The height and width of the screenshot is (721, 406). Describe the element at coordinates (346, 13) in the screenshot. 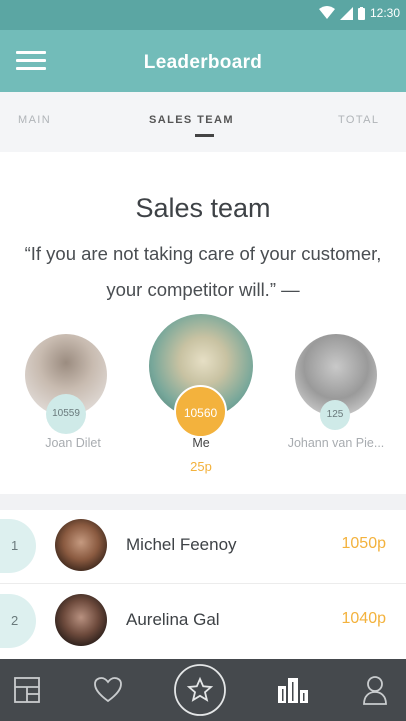

I see `signal-icon` at that location.